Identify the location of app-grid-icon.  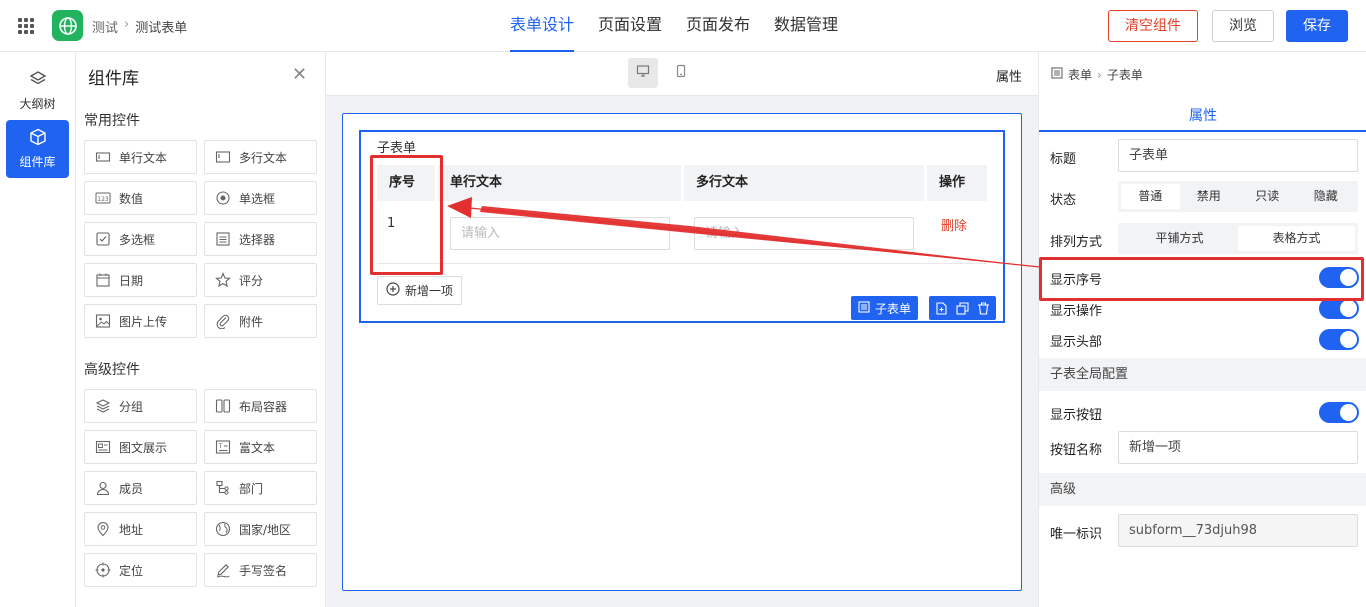
(26, 26).